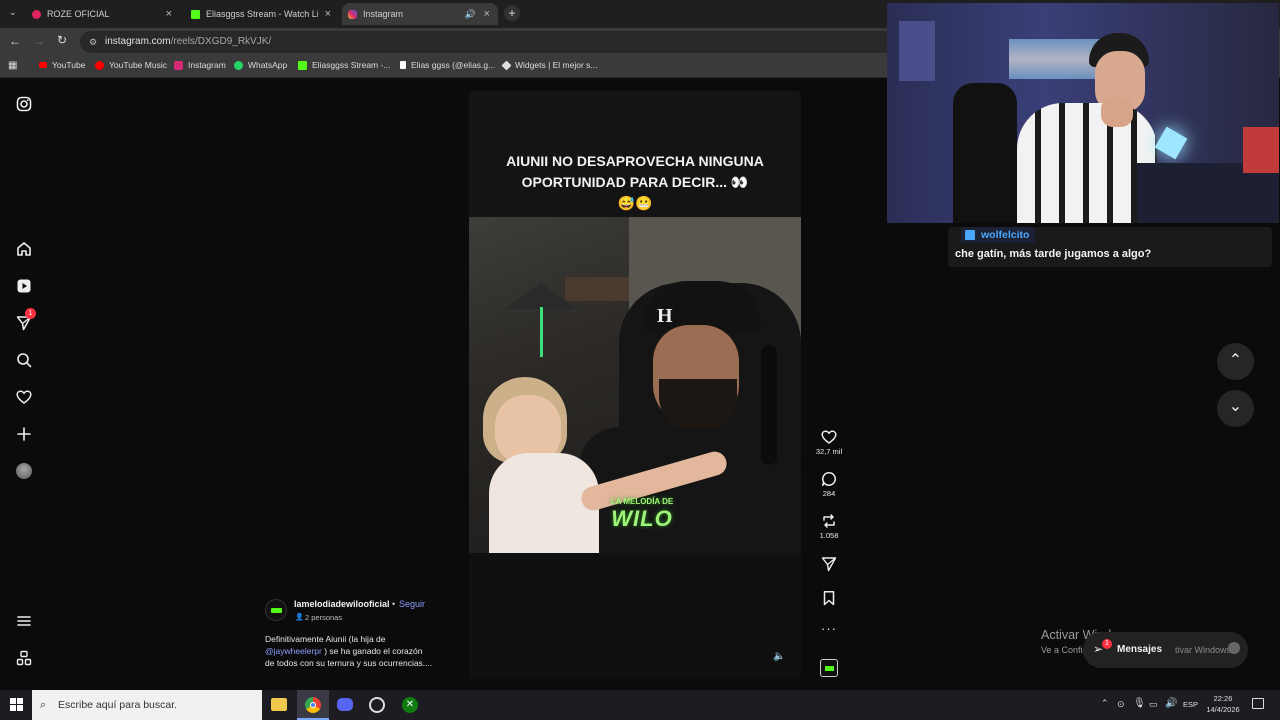 The height and width of the screenshot is (720, 1280). What do you see at coordinates (302, 65) in the screenshot?
I see `kick-icon` at bounding box center [302, 65].